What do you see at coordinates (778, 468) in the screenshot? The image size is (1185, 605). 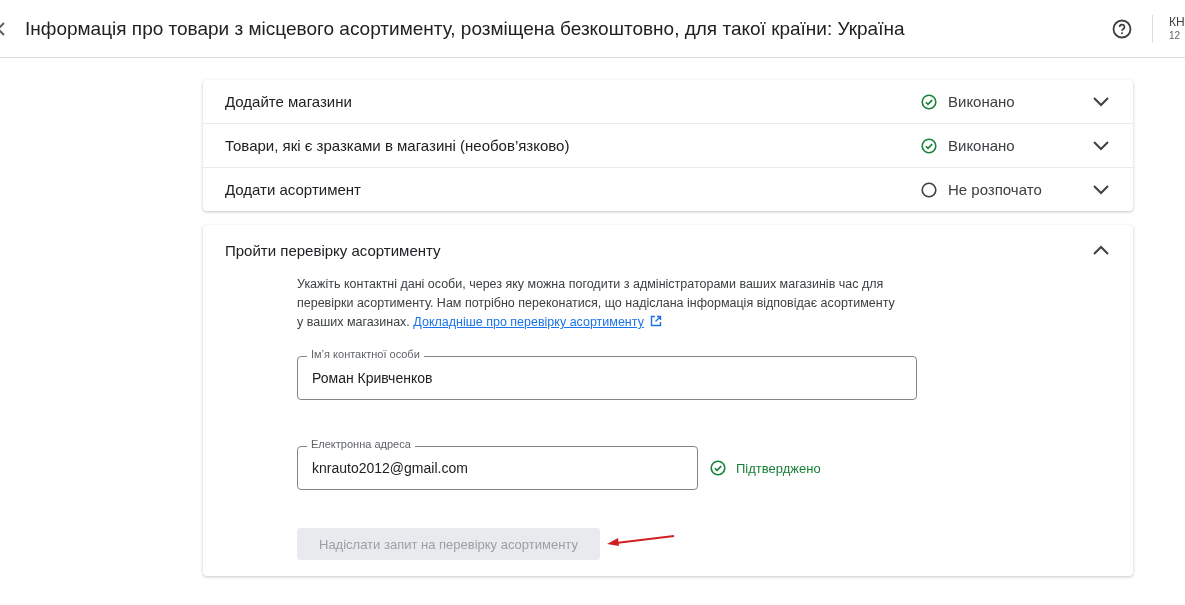 I see `verified-status: Підтверджено` at bounding box center [778, 468].